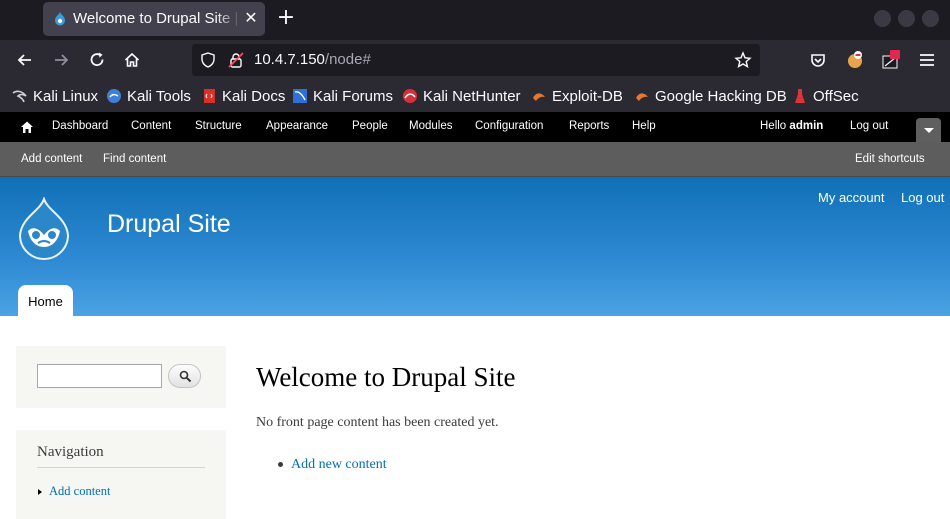 The width and height of the screenshot is (950, 519). Describe the element at coordinates (208, 60) in the screenshot. I see `tracking-protection-icon` at that location.